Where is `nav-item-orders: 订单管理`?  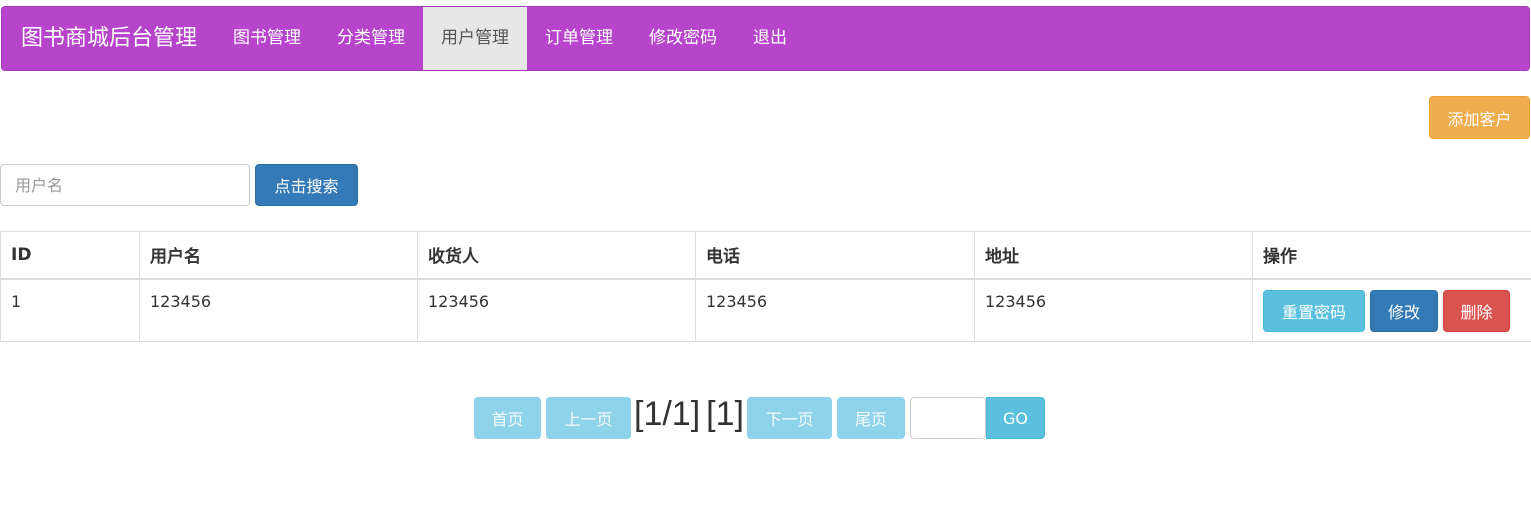
nav-item-orders: 订单管理 is located at coordinates (579, 38).